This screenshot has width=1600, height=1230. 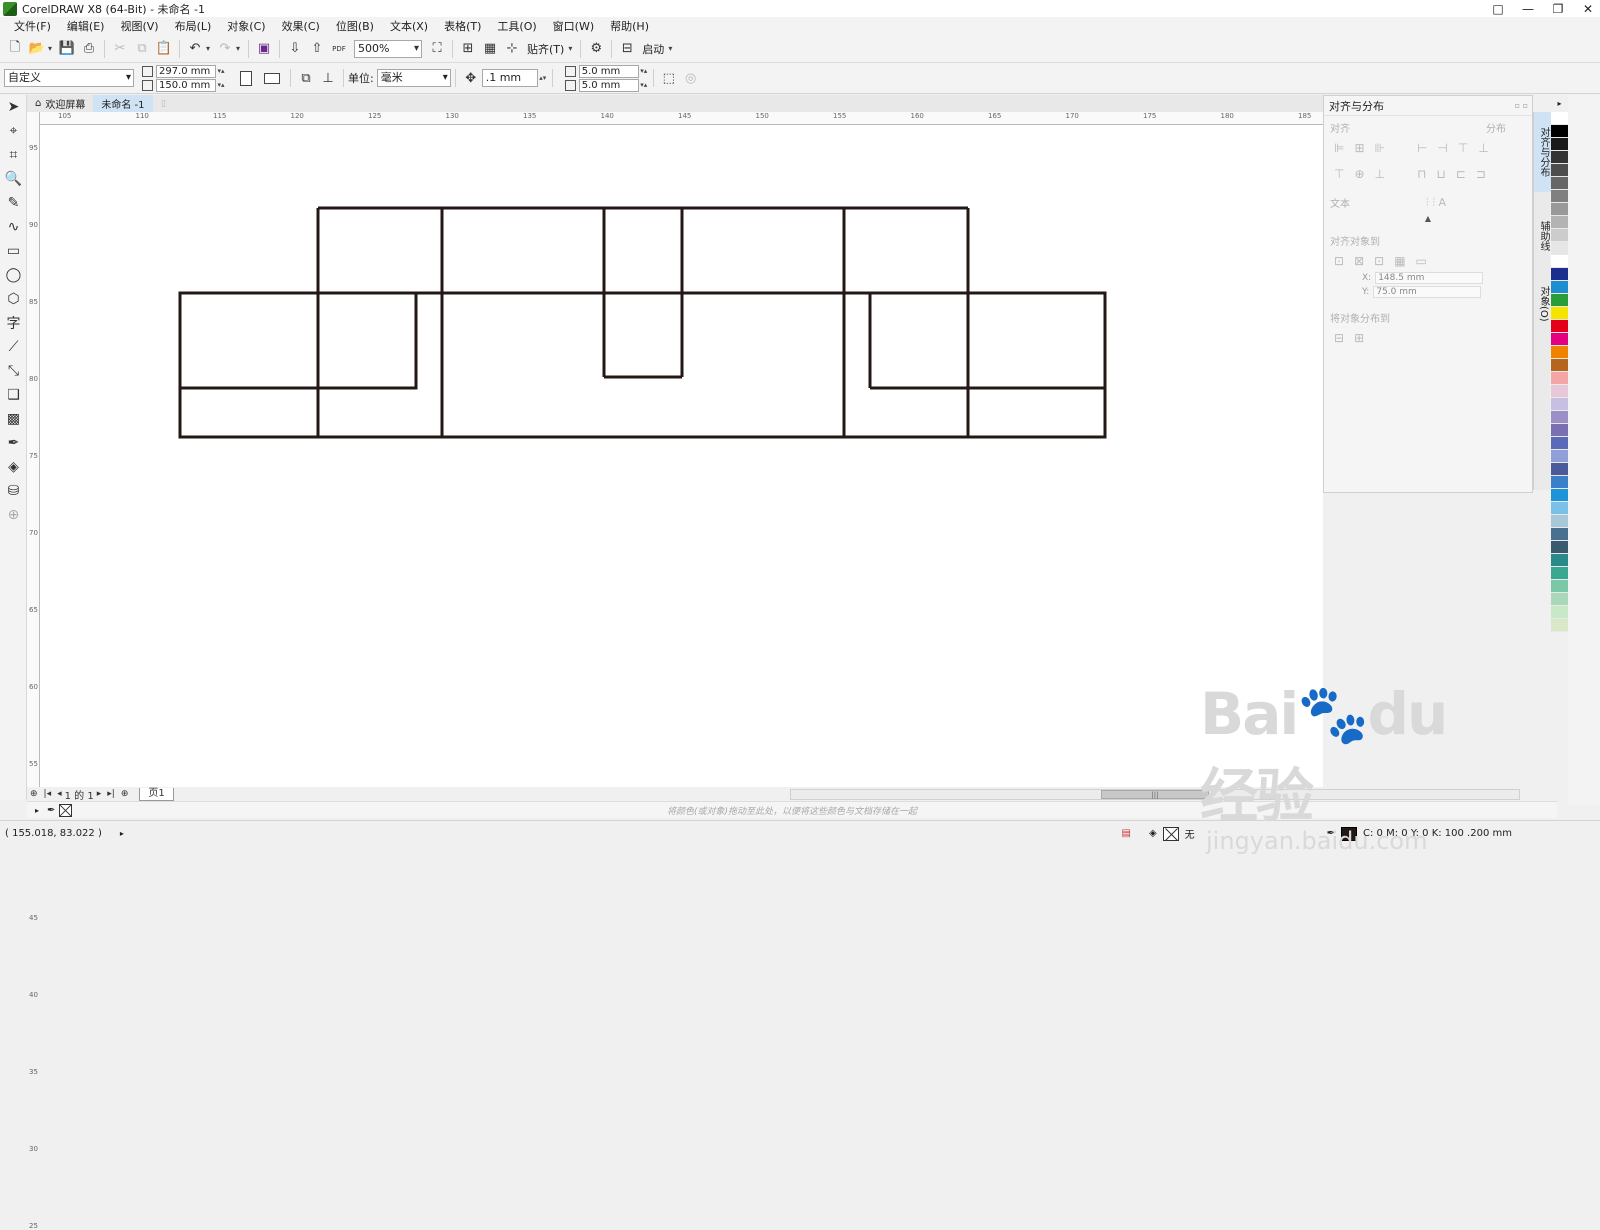 What do you see at coordinates (246, 78) in the screenshot?
I see `portrait-icon` at bounding box center [246, 78].